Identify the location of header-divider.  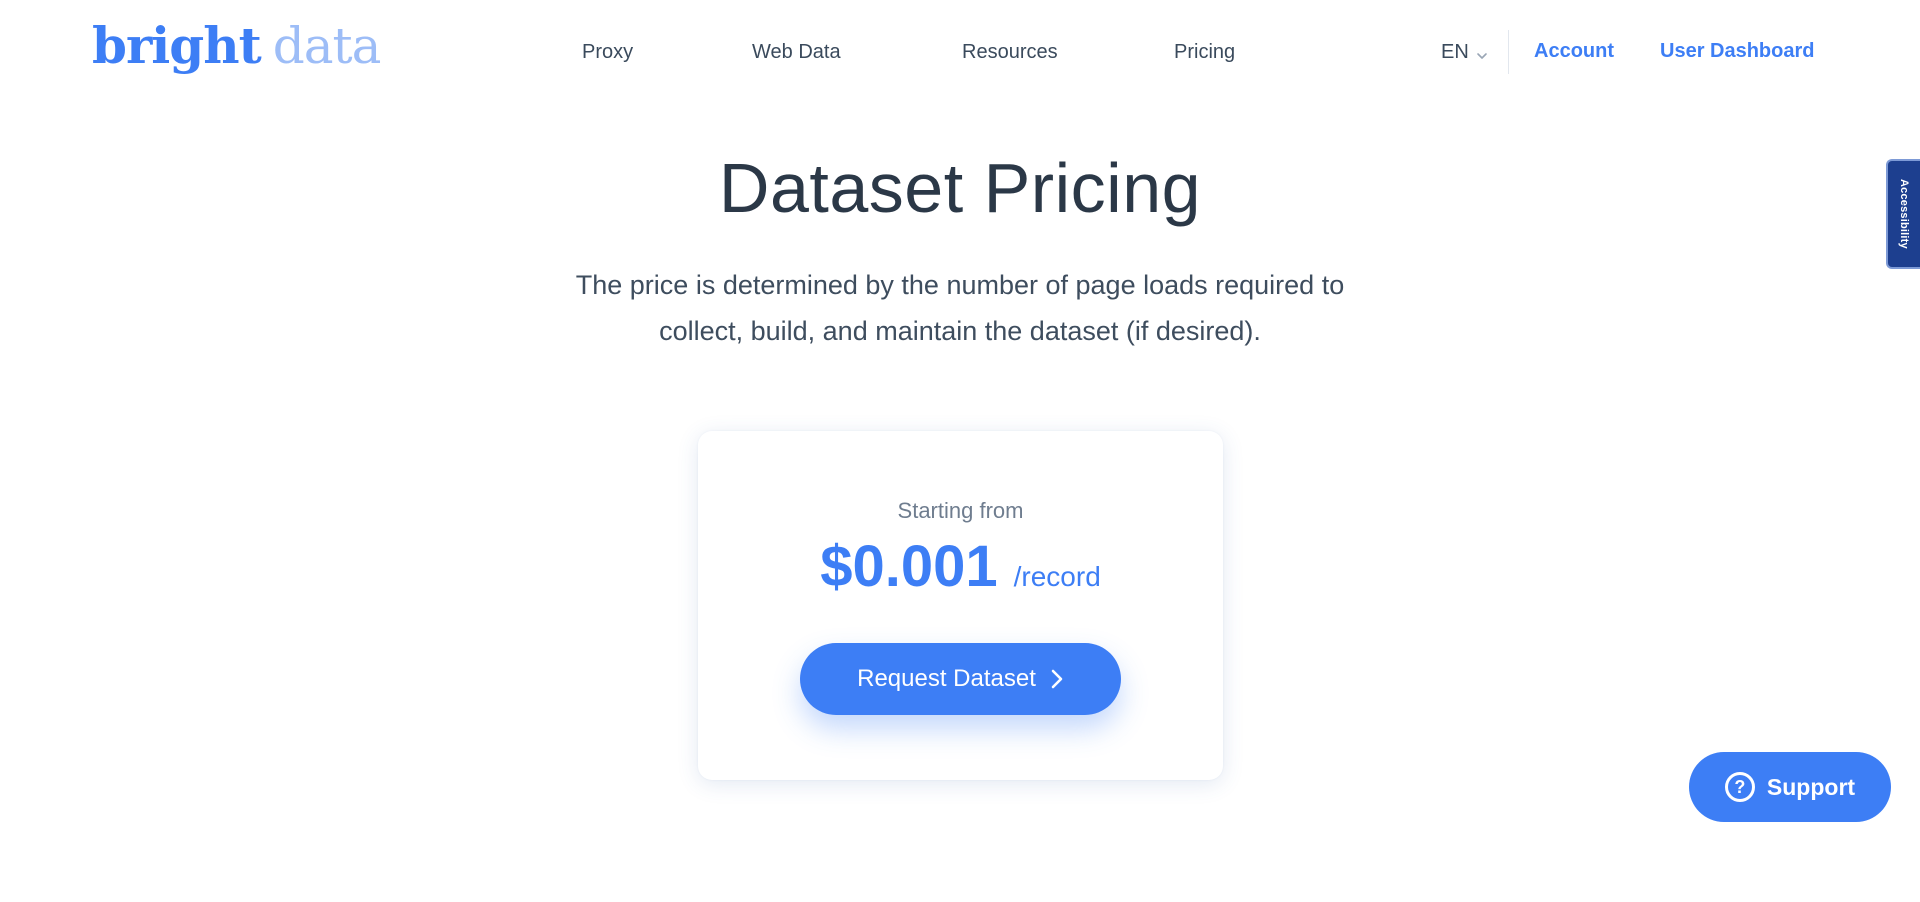
(1508, 52).